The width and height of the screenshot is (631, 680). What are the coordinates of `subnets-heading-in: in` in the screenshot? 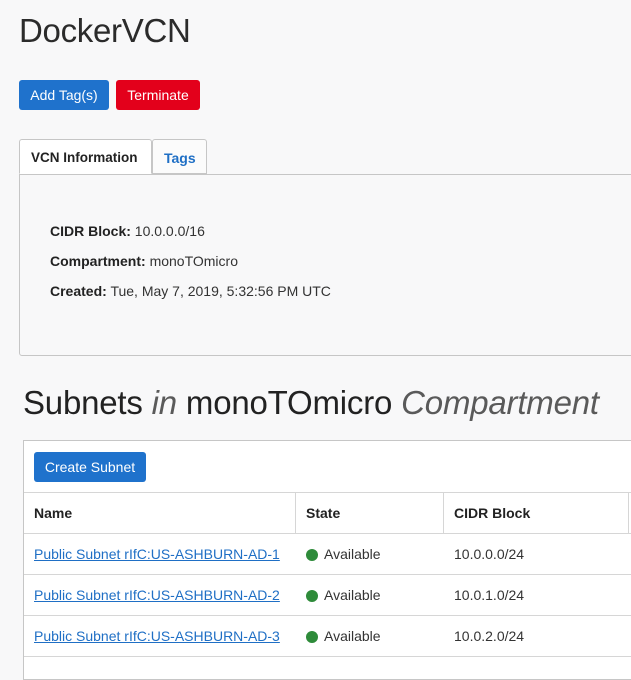 It's located at (164, 402).